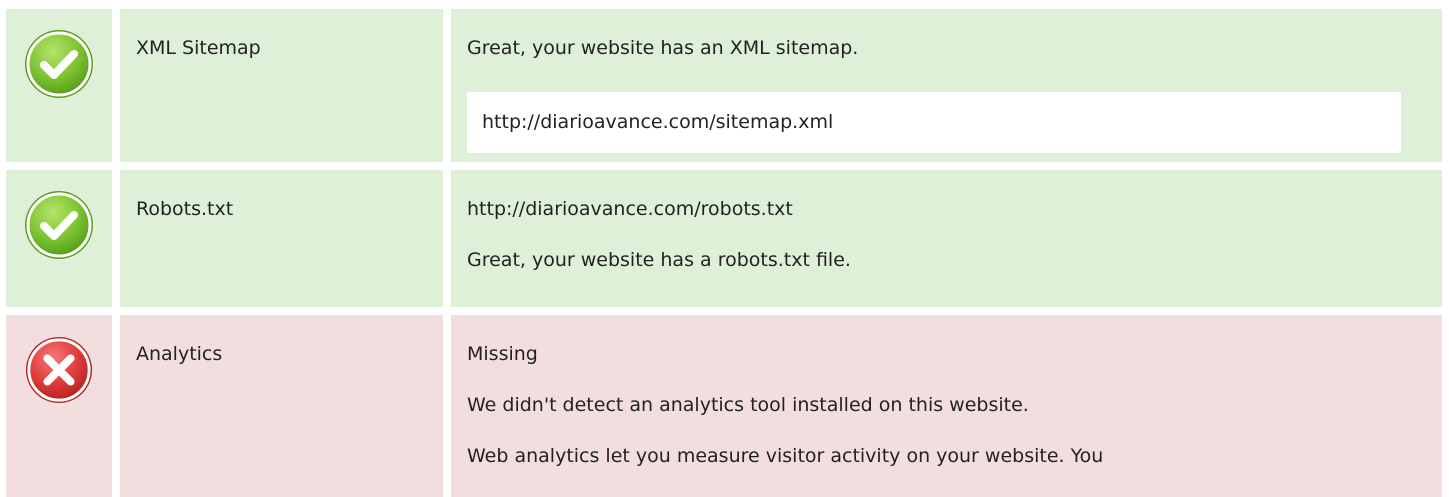 The height and width of the screenshot is (497, 1449). Describe the element at coordinates (281, 238) in the screenshot. I see `check-label-cell: Robots.txt` at that location.